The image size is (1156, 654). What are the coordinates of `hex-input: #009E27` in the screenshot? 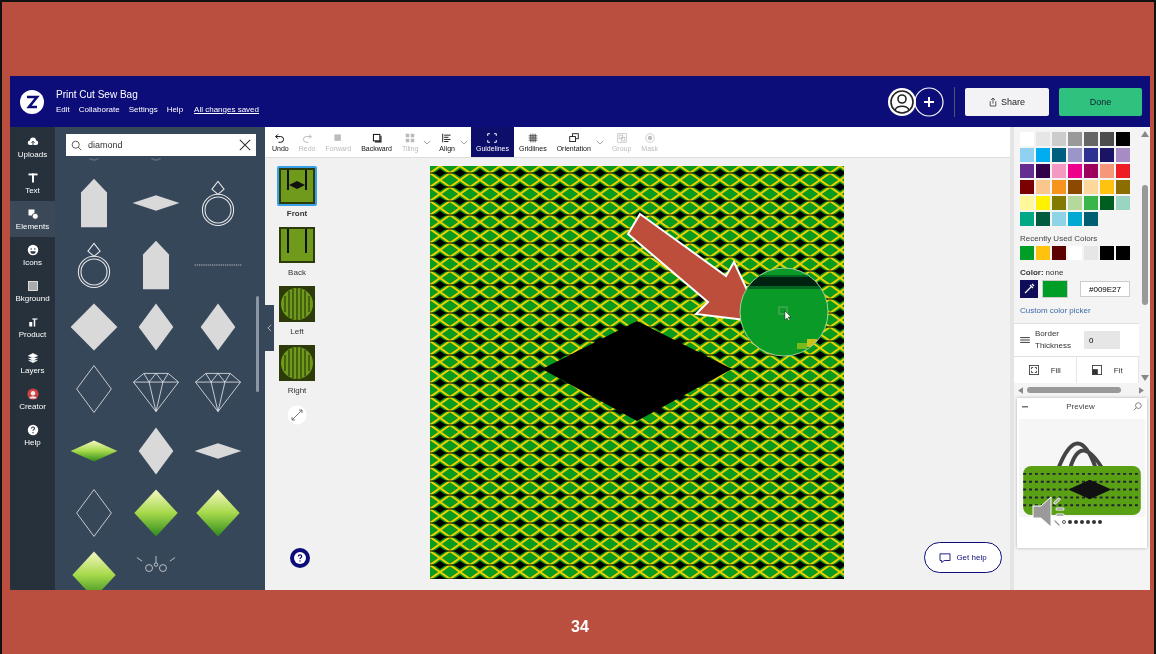 It's located at (1105, 289).